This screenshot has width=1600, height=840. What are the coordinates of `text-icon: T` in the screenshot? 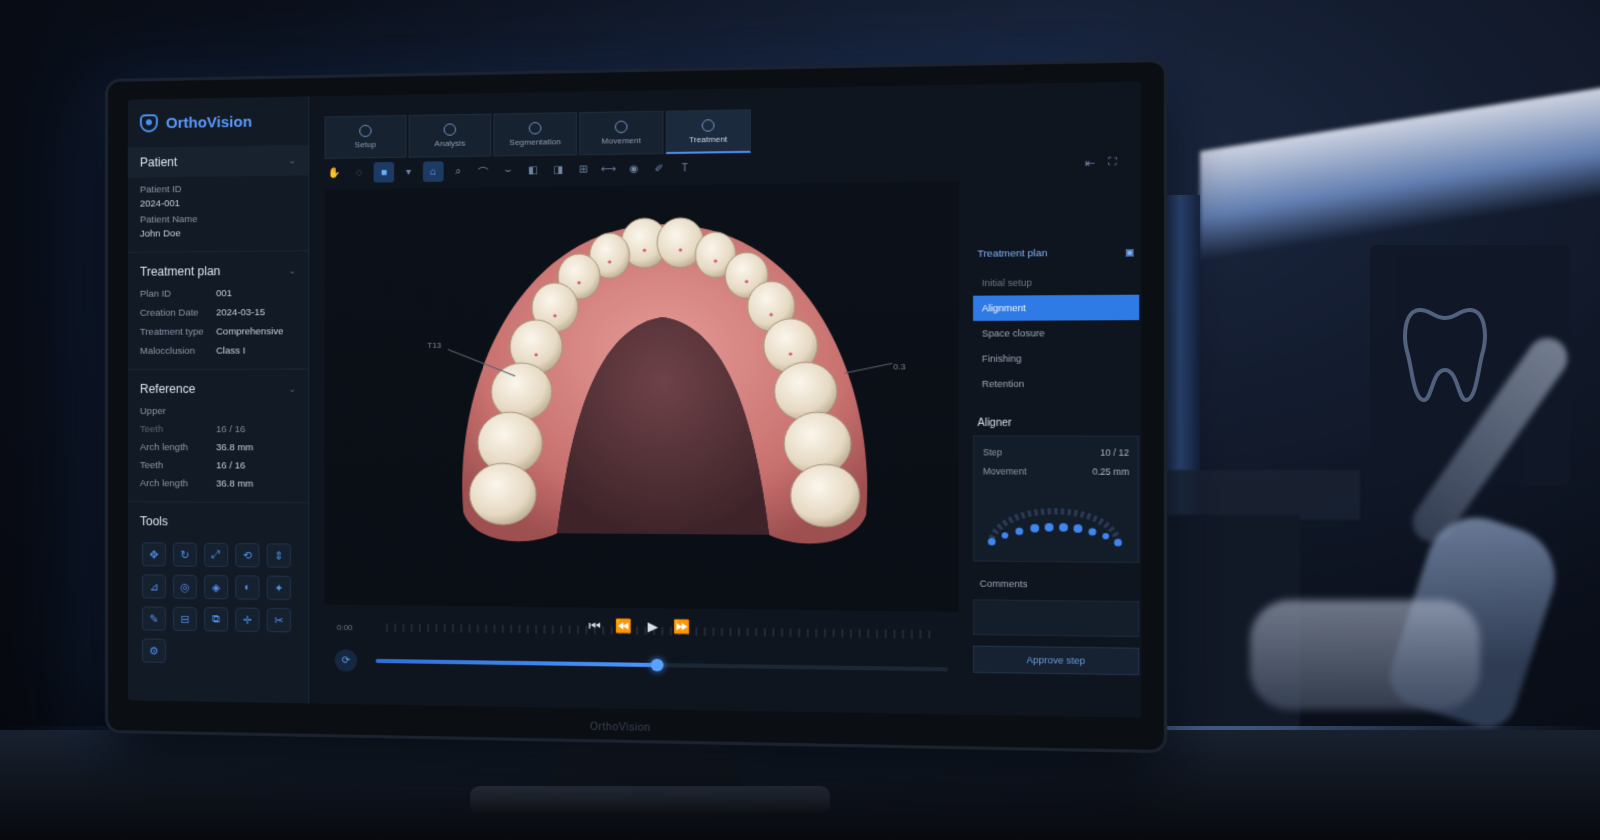 It's located at (684, 168).